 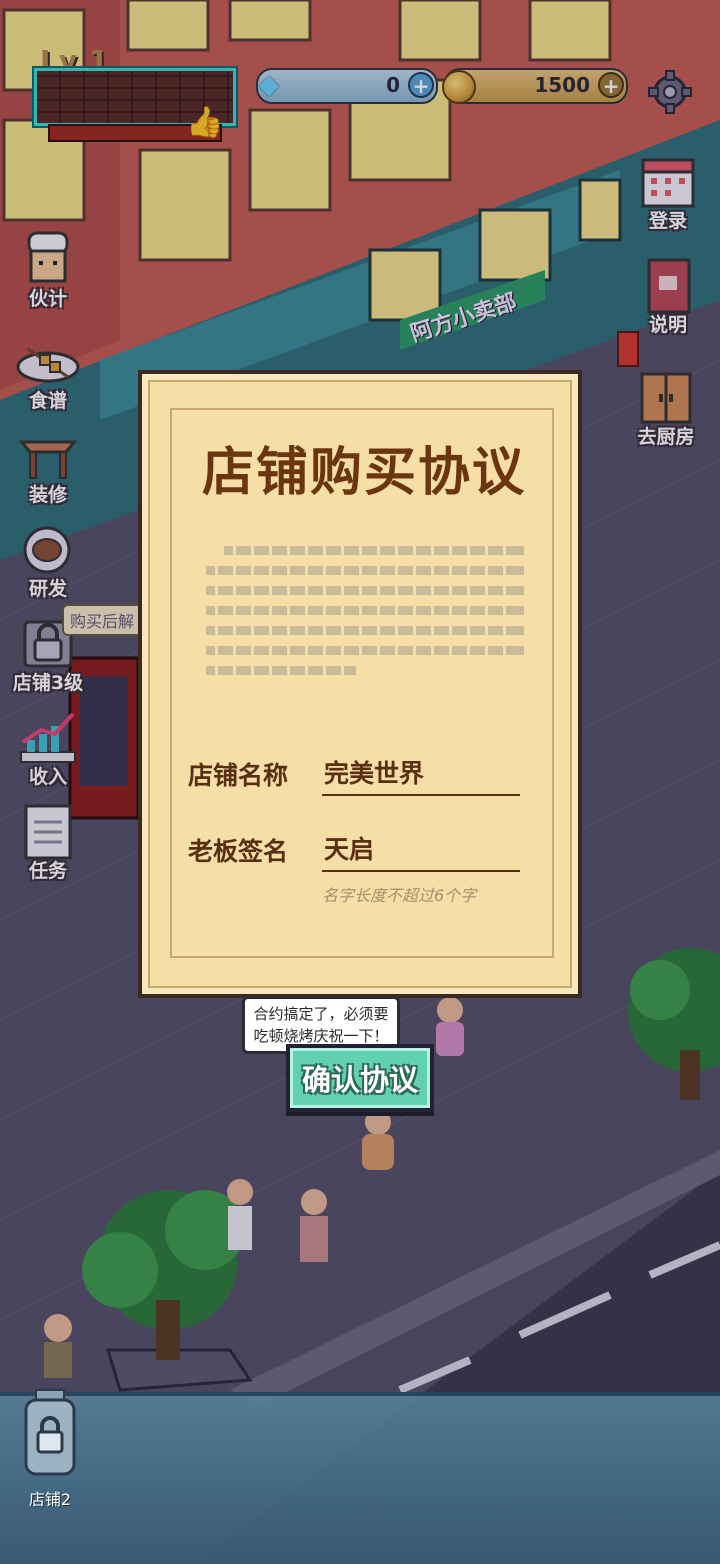 What do you see at coordinates (50, 1499) in the screenshot?
I see `shop2-label: 店铺2` at bounding box center [50, 1499].